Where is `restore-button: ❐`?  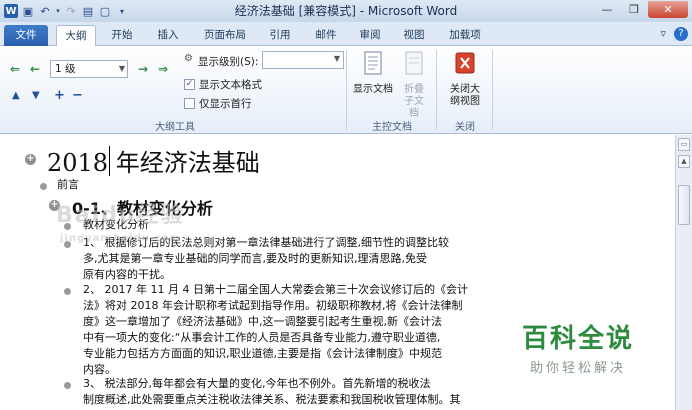
restore-button: ❐ is located at coordinates (634, 9).